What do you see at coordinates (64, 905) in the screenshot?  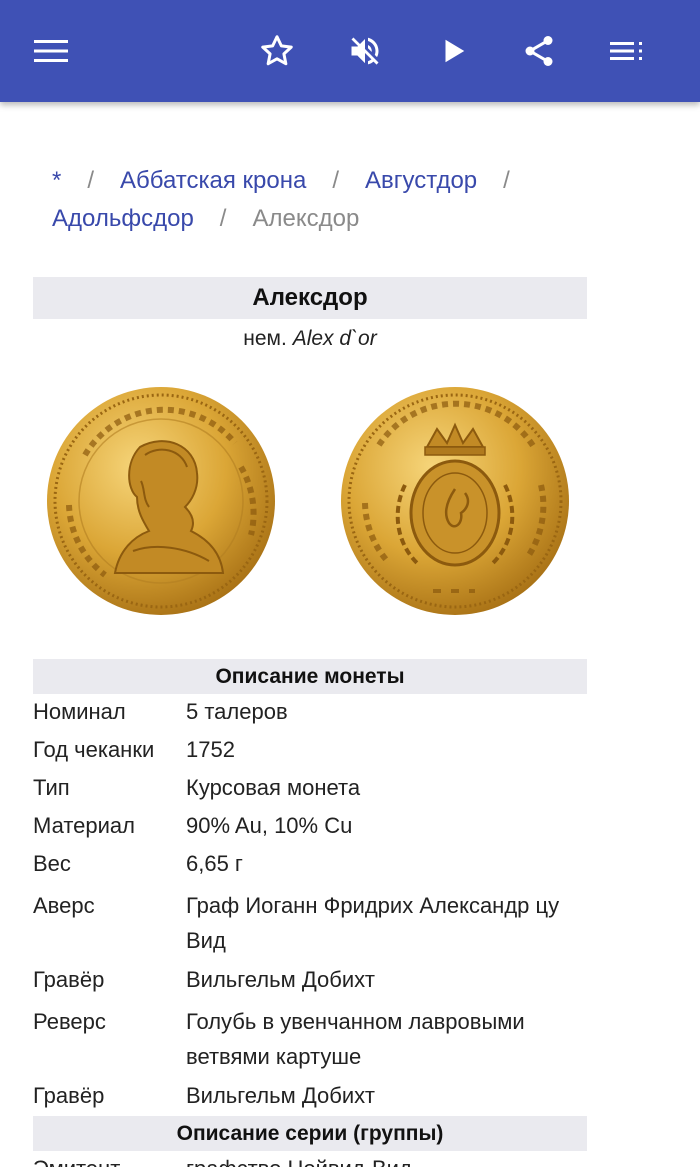 I see `row-label: Аверс` at bounding box center [64, 905].